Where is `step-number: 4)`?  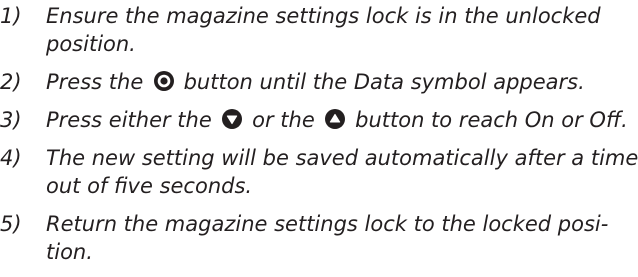
step-number: 4) is located at coordinates (11, 158).